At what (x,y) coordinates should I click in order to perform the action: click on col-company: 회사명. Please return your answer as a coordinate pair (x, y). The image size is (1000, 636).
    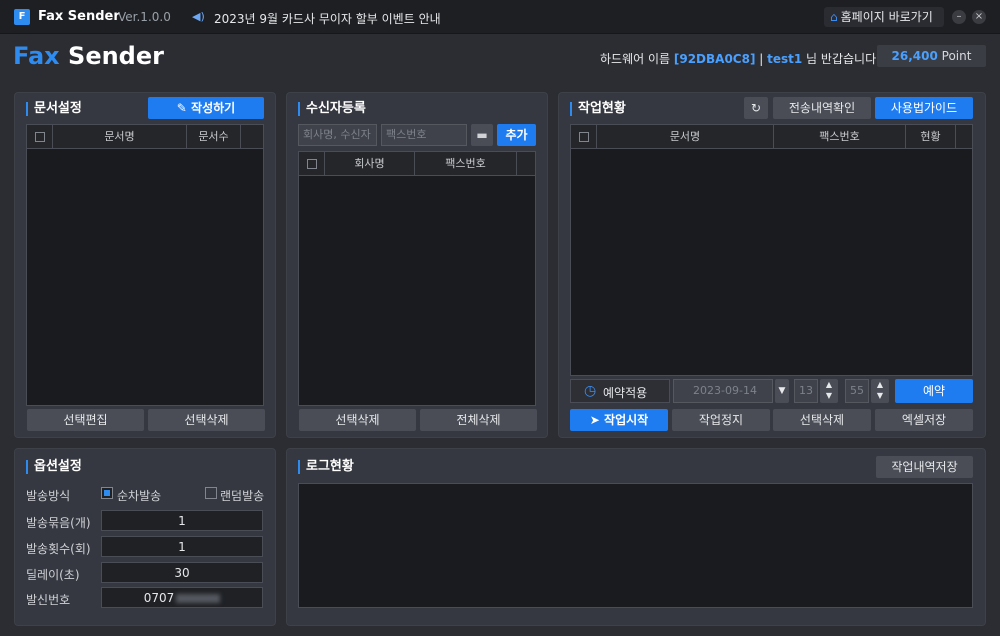
    Looking at the image, I should click on (370, 163).